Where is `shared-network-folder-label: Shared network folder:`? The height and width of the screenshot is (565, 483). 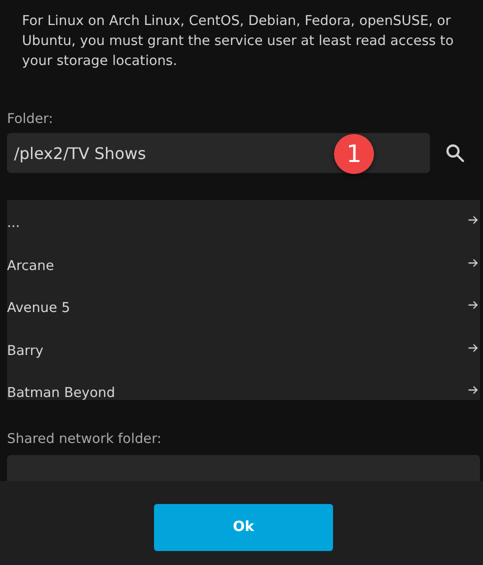
shared-network-folder-label: Shared network folder: is located at coordinates (84, 439).